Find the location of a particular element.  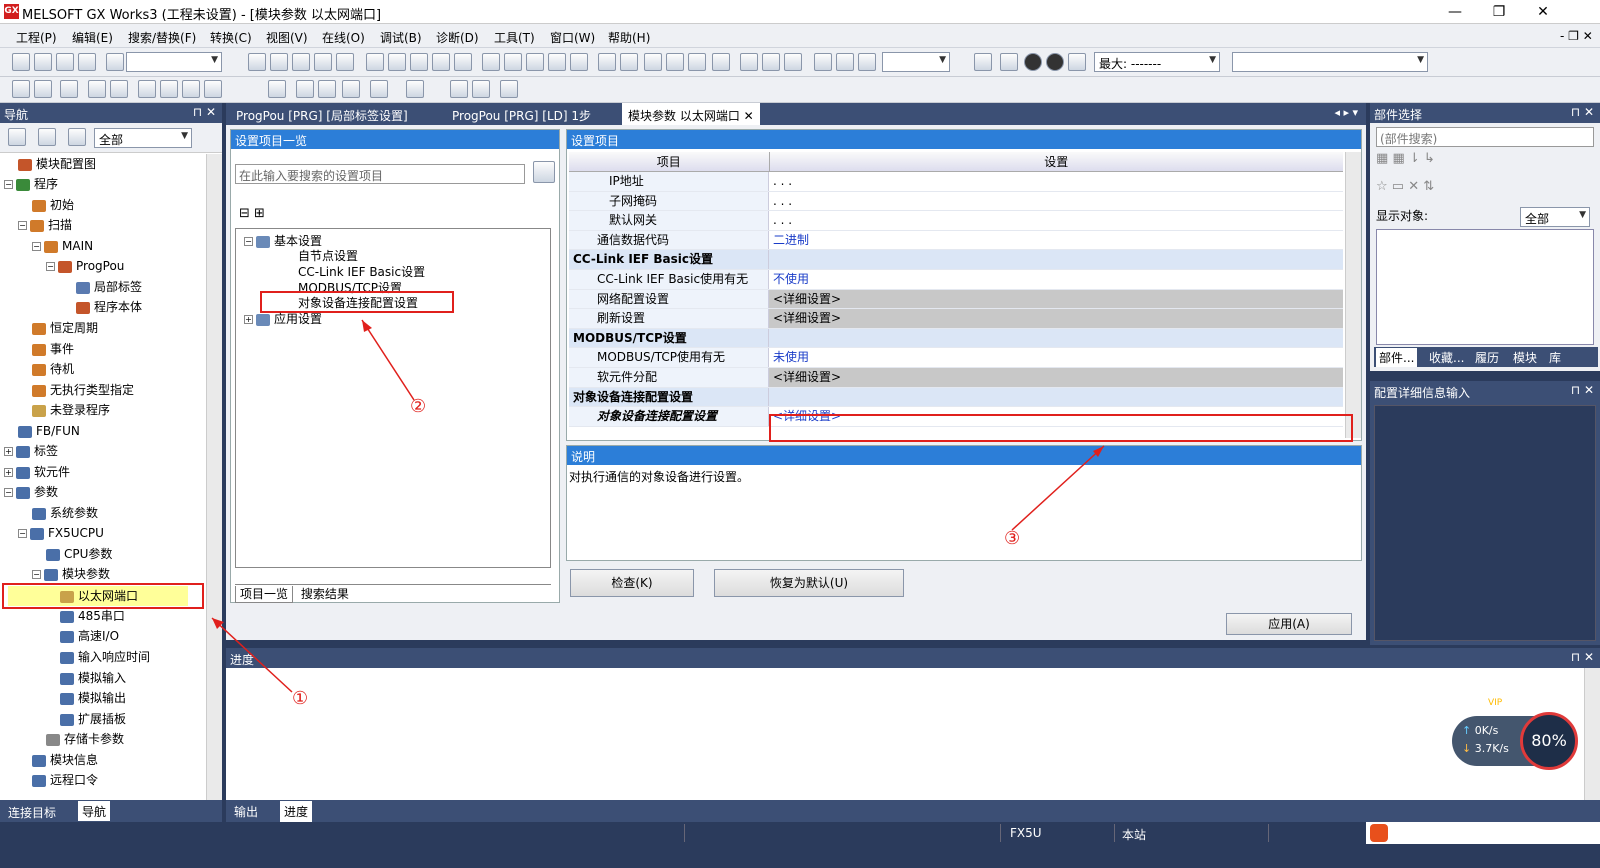

print-icon is located at coordinates (87, 62).